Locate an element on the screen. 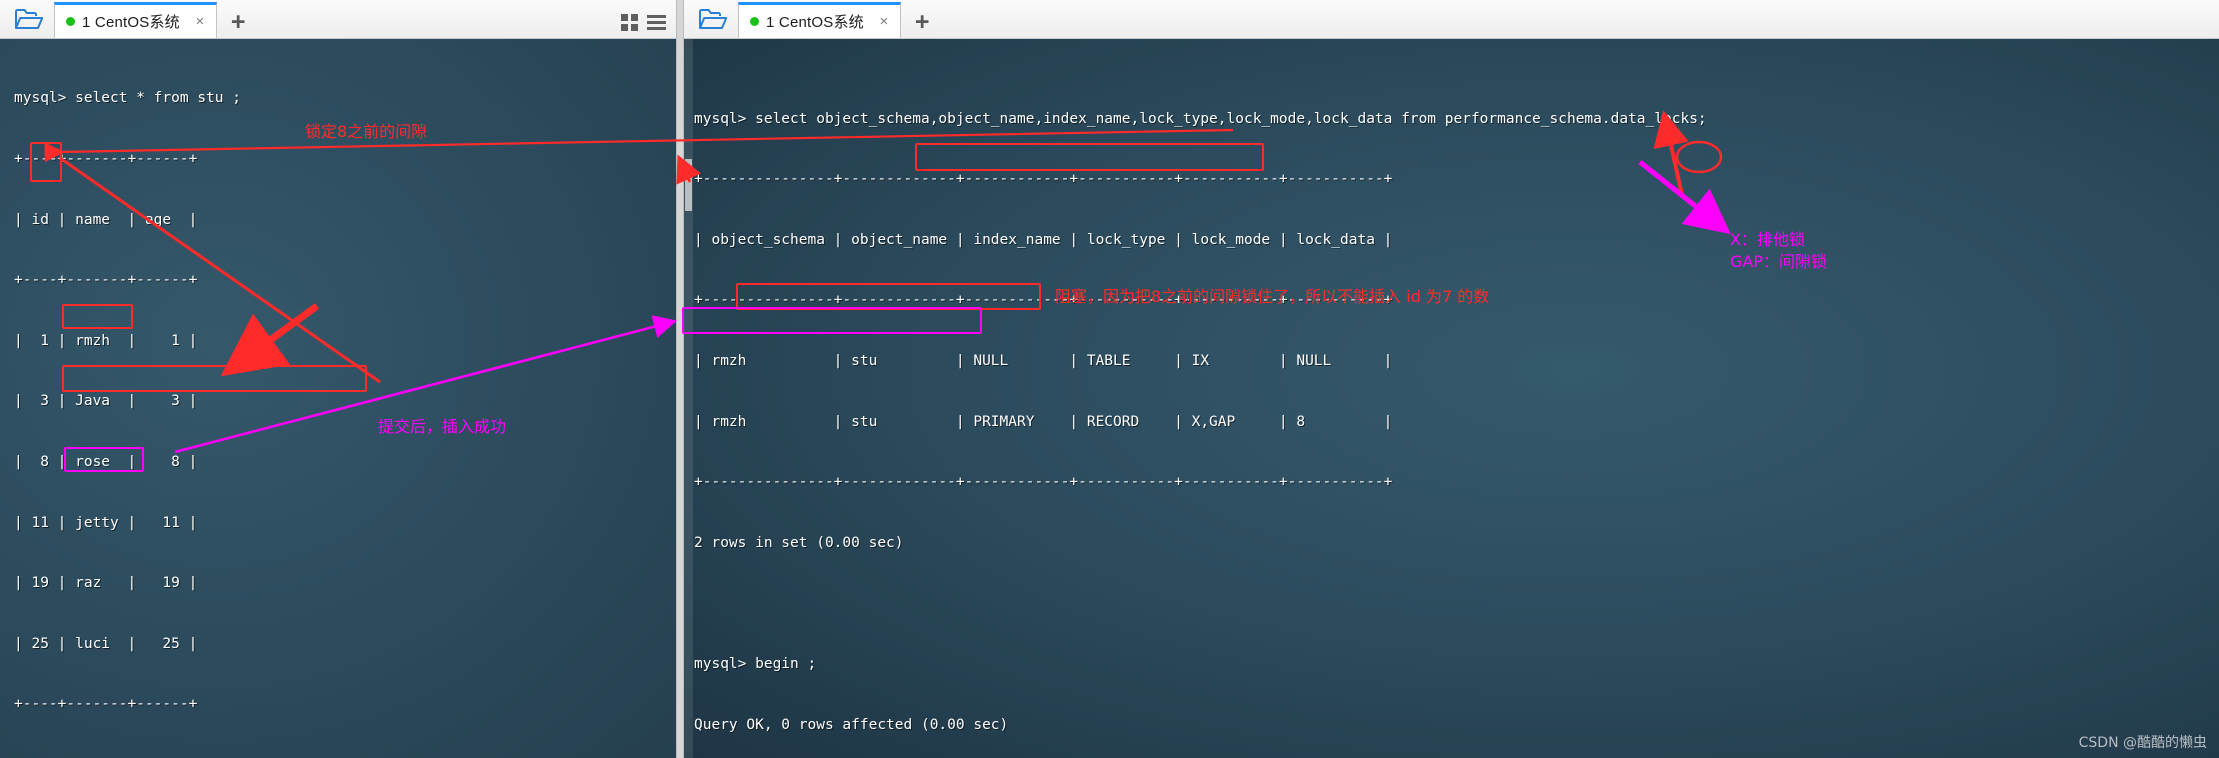  left-tabbar: 1 CentOS系统 × + is located at coordinates (338, 19).